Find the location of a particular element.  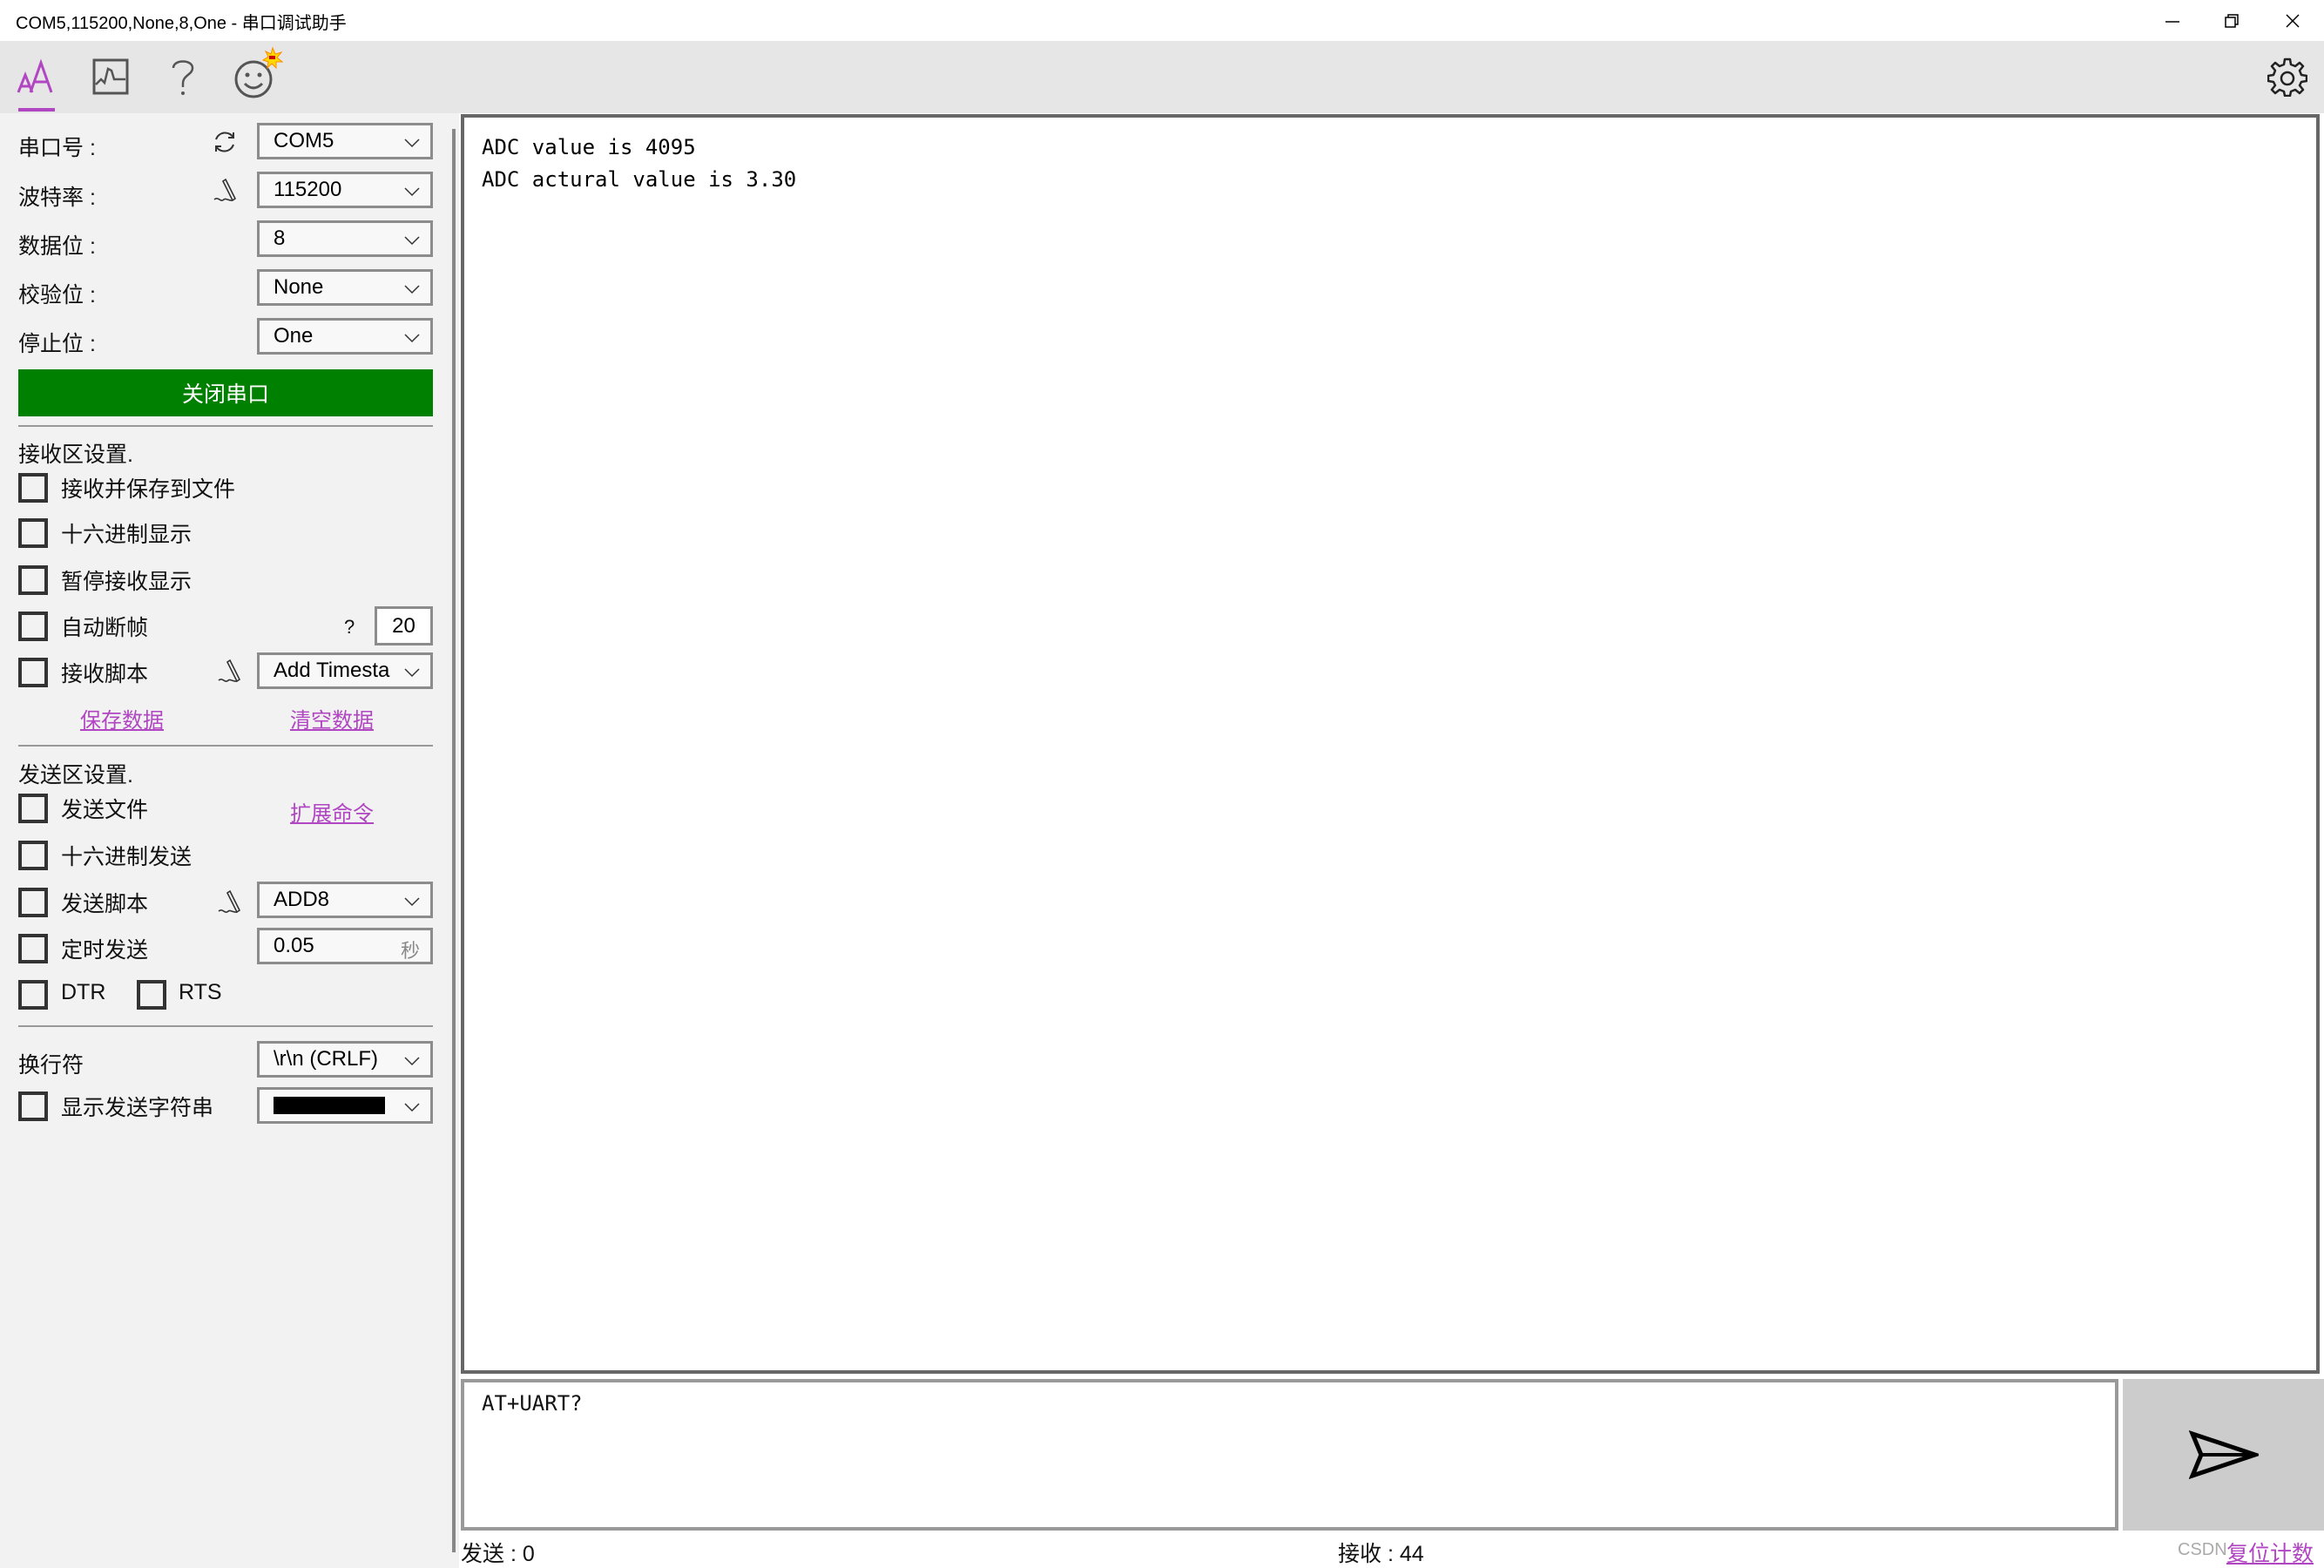

baud-select: 115200 is located at coordinates (345, 190).